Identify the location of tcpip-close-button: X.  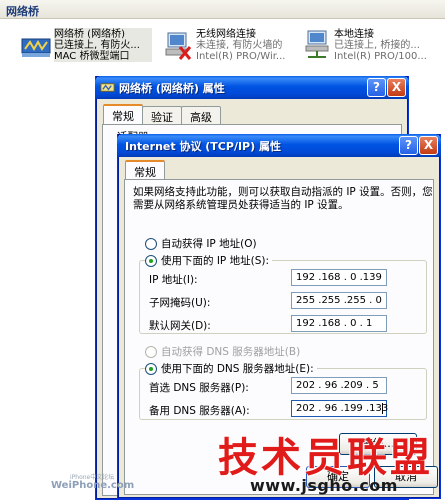
(428, 145).